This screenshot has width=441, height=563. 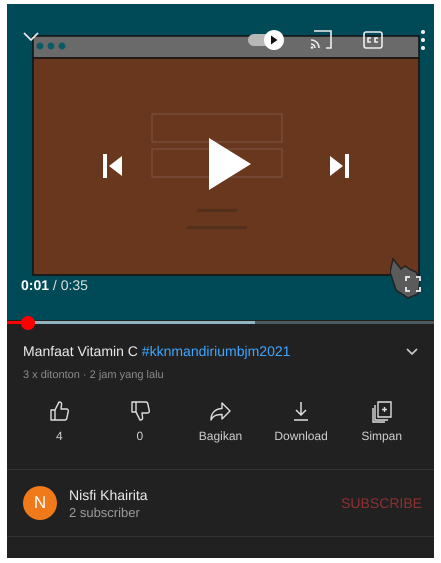 I want to click on video-title: Manfaat Vitamin C #kknmandiriumbjm2021, so click(x=156, y=351).